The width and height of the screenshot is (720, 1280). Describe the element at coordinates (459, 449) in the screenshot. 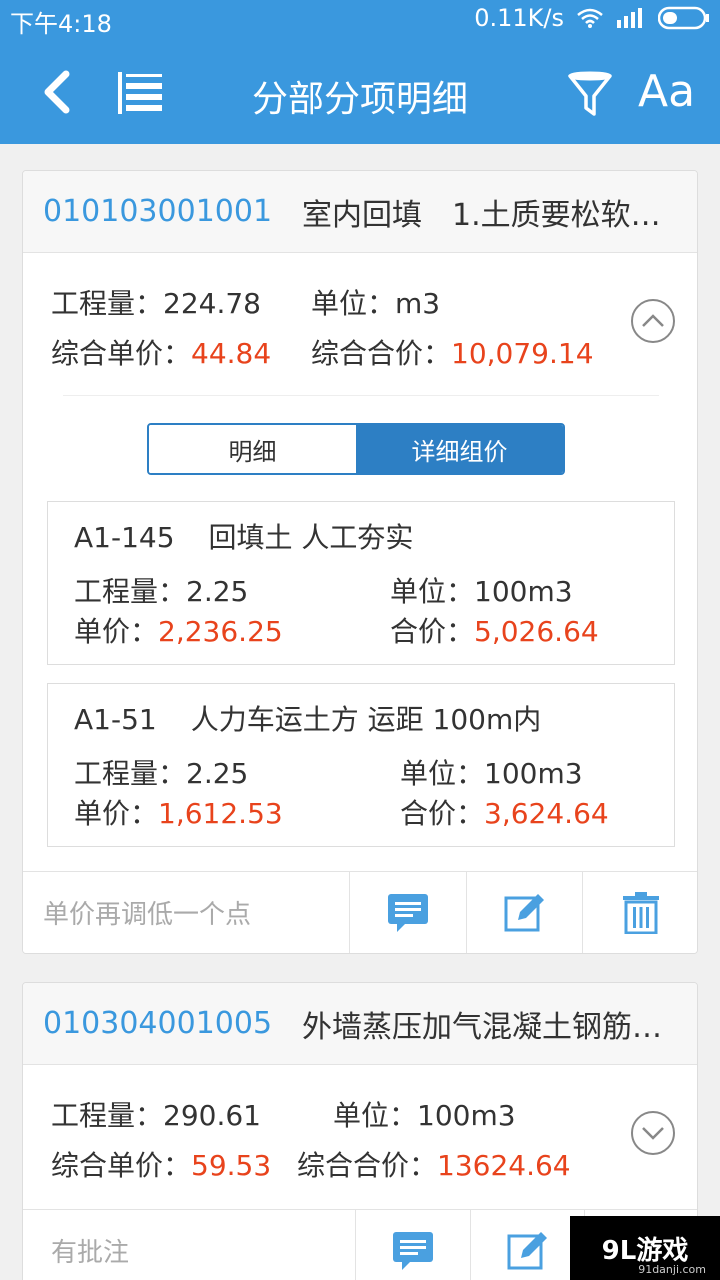

I see `segment-tab-pricing: 详细组价` at that location.